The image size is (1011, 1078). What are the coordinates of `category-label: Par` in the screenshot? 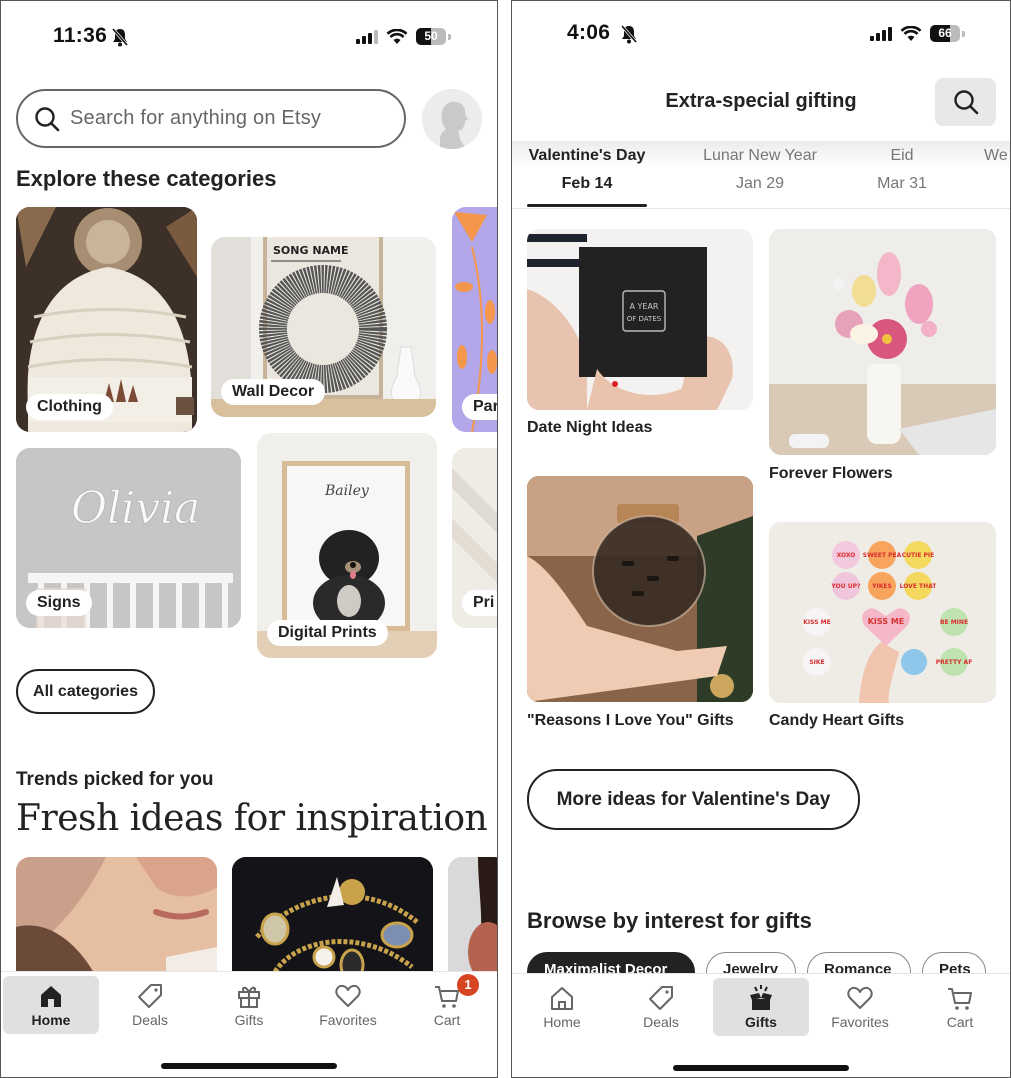 It's located at (479, 407).